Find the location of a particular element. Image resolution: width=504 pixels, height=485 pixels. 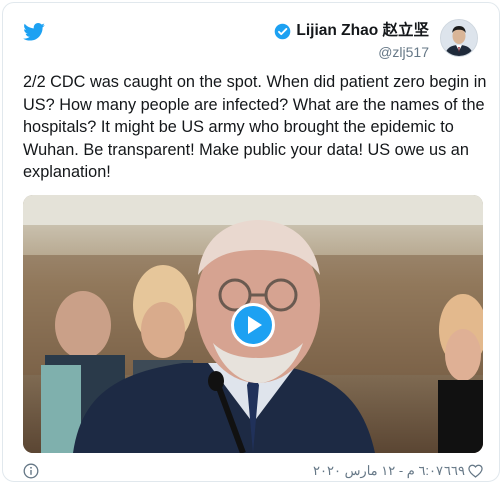

avatar is located at coordinates (459, 38).